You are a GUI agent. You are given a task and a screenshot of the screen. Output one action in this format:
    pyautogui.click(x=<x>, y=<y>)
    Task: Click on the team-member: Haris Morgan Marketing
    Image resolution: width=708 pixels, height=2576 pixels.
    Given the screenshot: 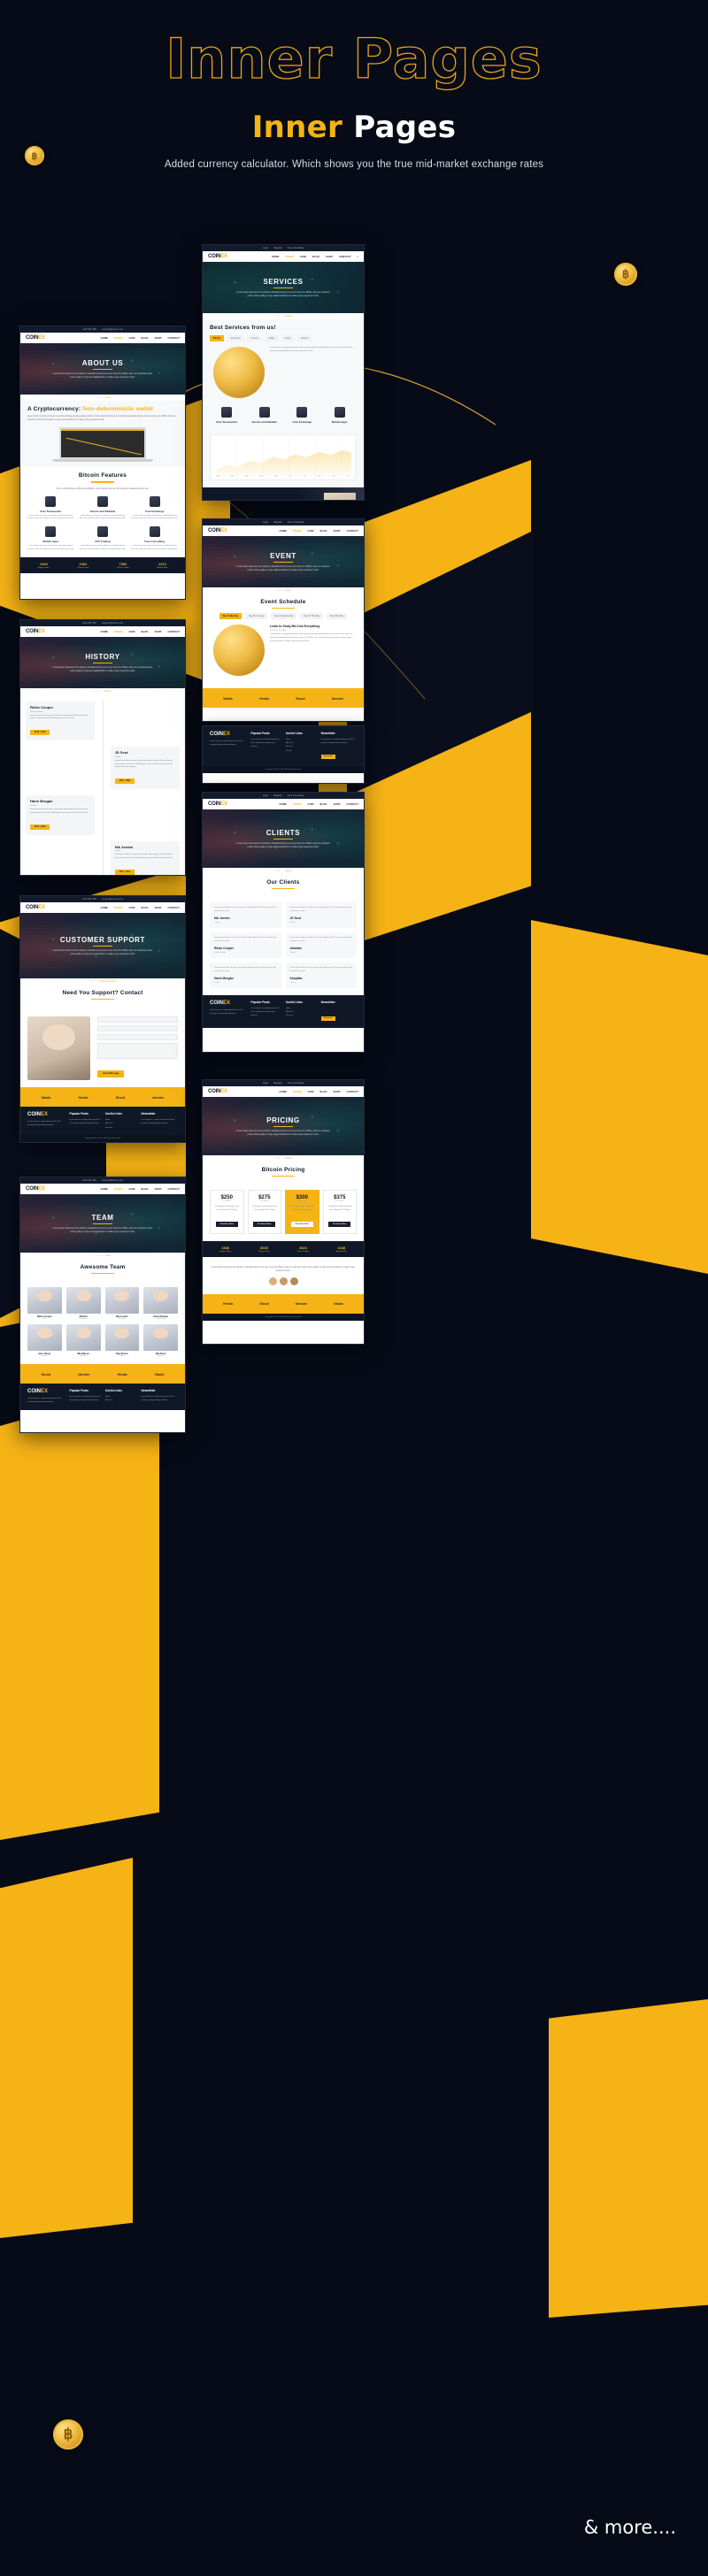 What is the action you would take?
    pyautogui.click(x=160, y=1303)
    